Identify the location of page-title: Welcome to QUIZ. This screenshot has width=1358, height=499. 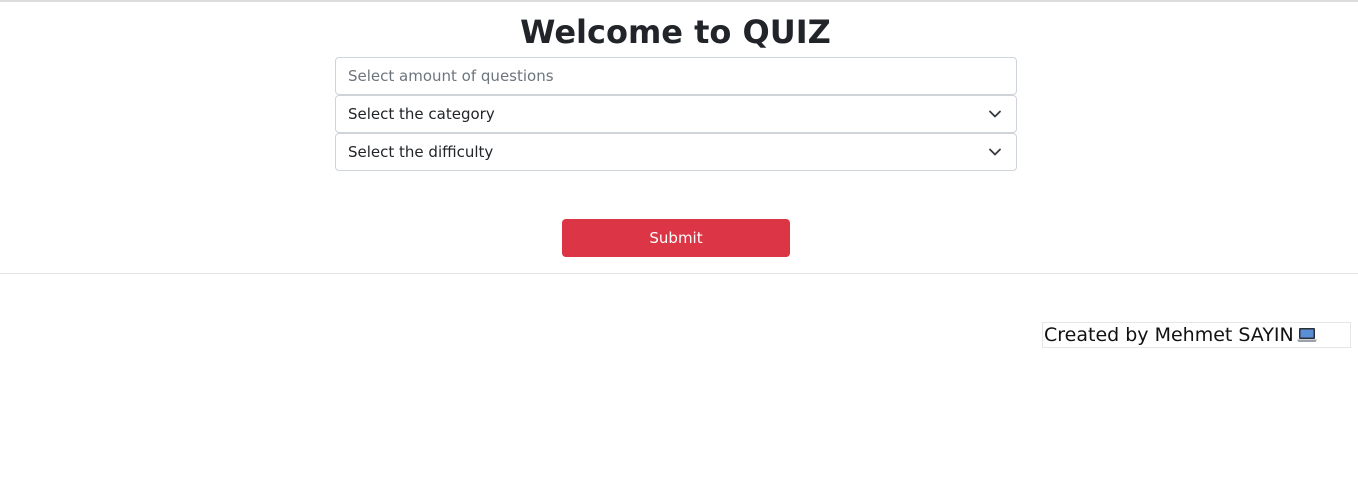
(675, 32).